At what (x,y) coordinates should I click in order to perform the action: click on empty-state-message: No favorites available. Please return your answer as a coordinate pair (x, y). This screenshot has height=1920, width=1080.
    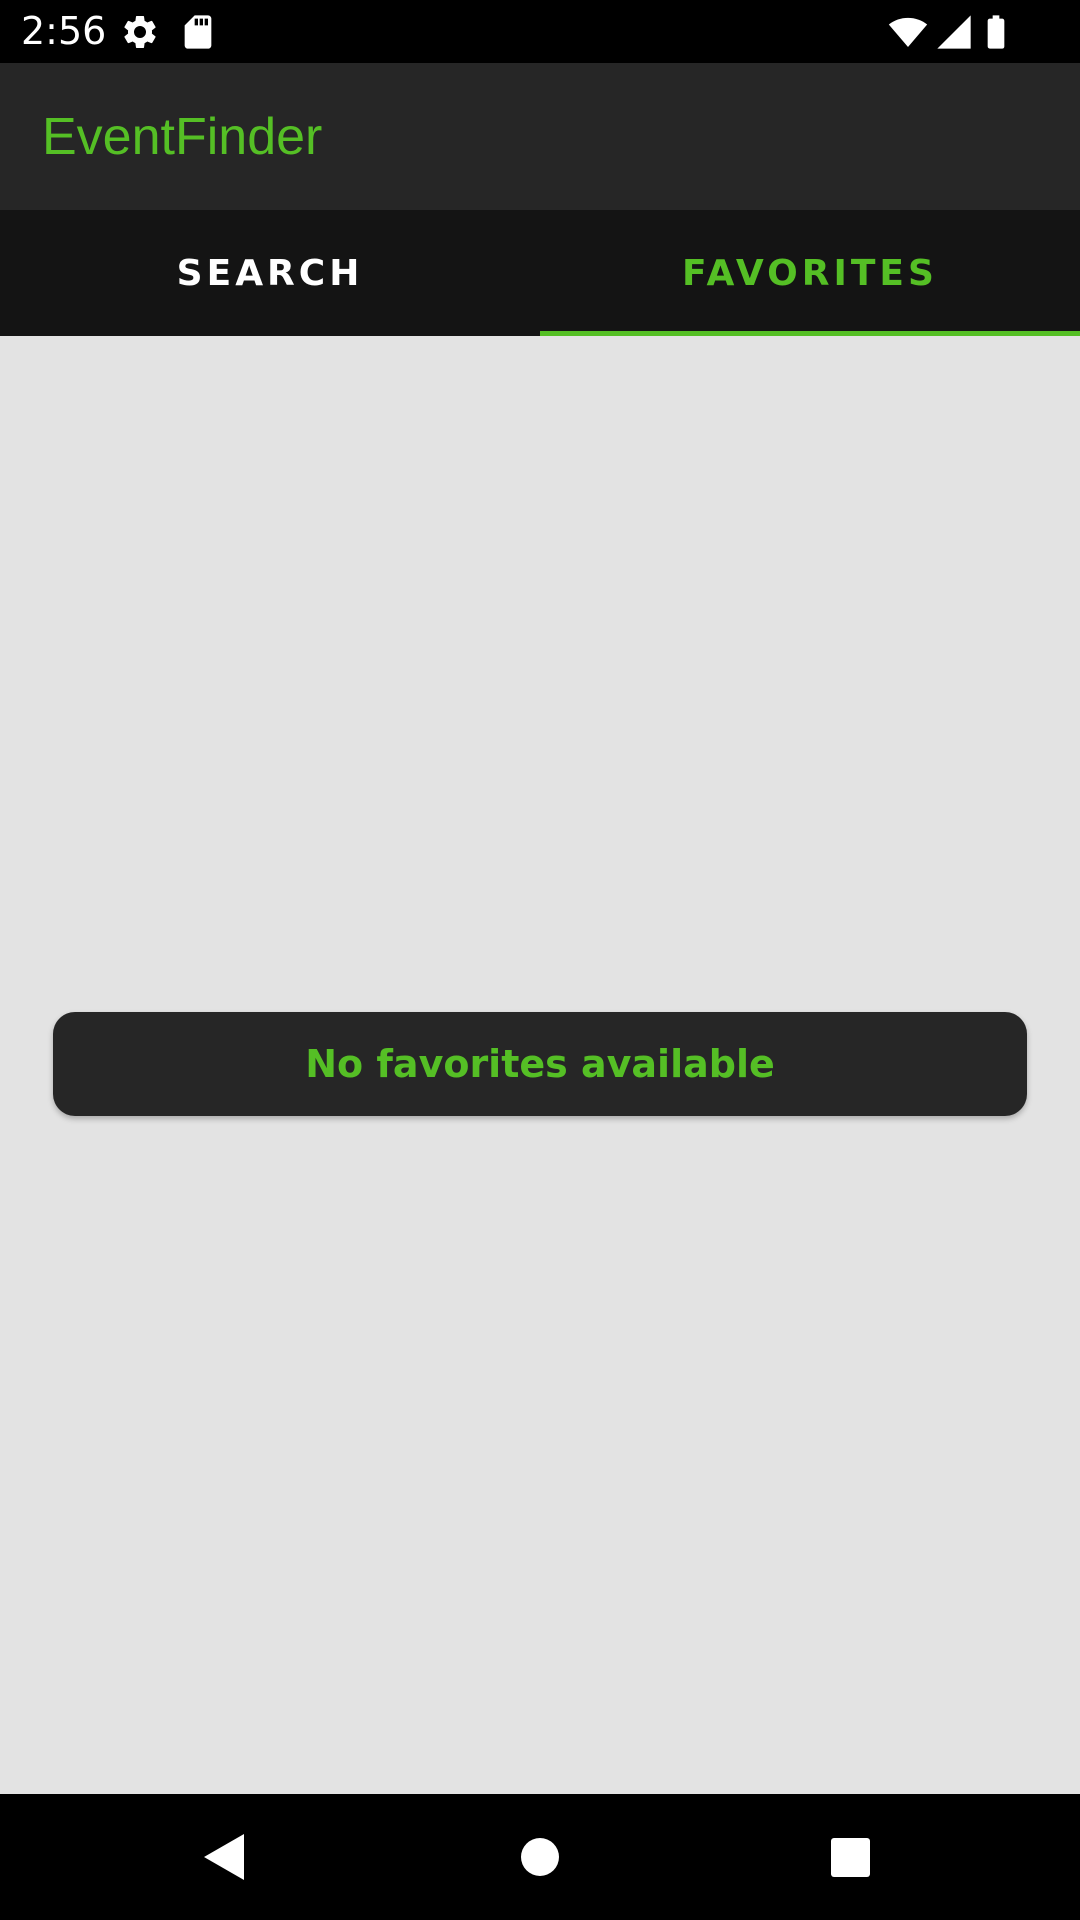
    Looking at the image, I should click on (540, 1064).